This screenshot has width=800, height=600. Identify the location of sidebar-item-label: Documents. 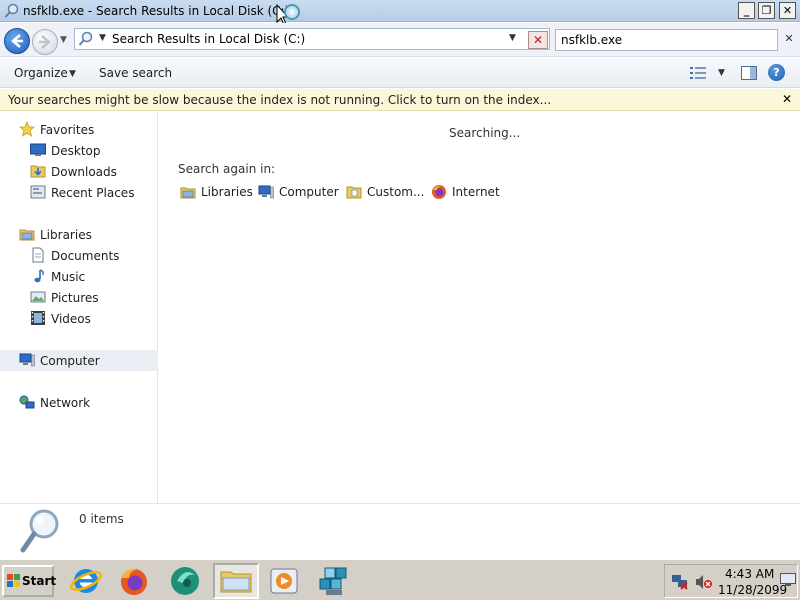
(85, 256).